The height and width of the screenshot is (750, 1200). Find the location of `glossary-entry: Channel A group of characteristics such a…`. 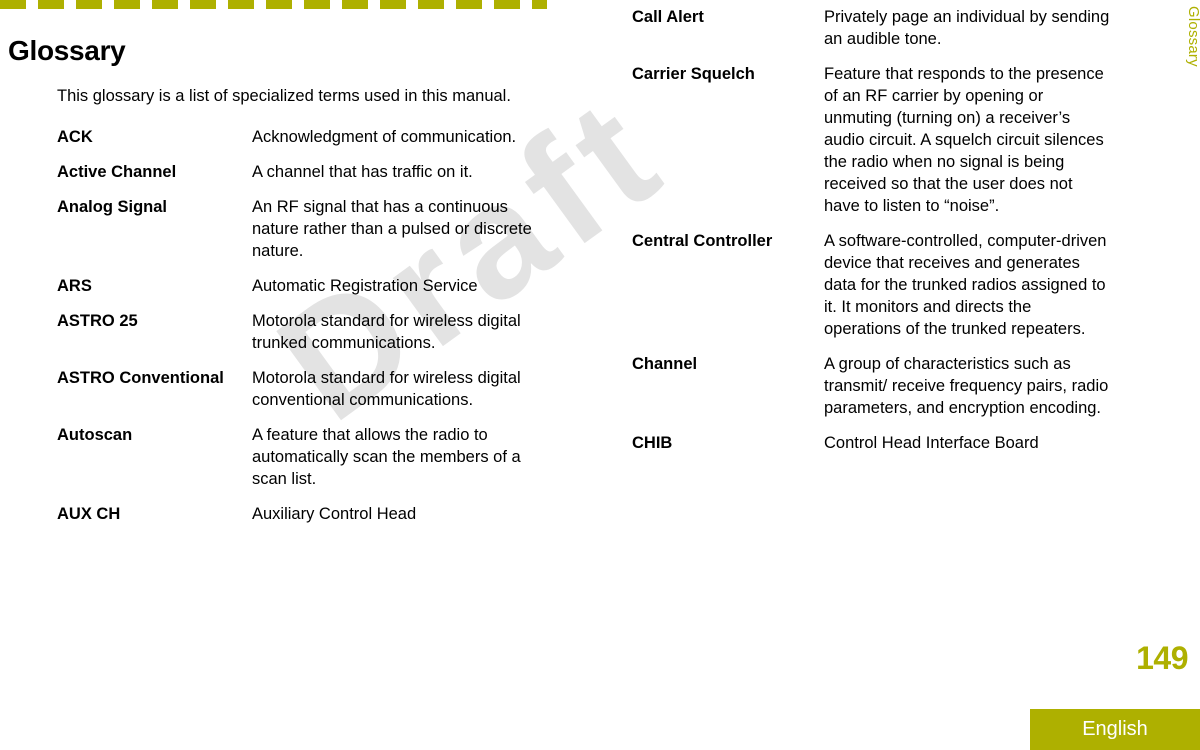

glossary-entry: Channel A group of characteristics such a… is located at coordinates (872, 386).